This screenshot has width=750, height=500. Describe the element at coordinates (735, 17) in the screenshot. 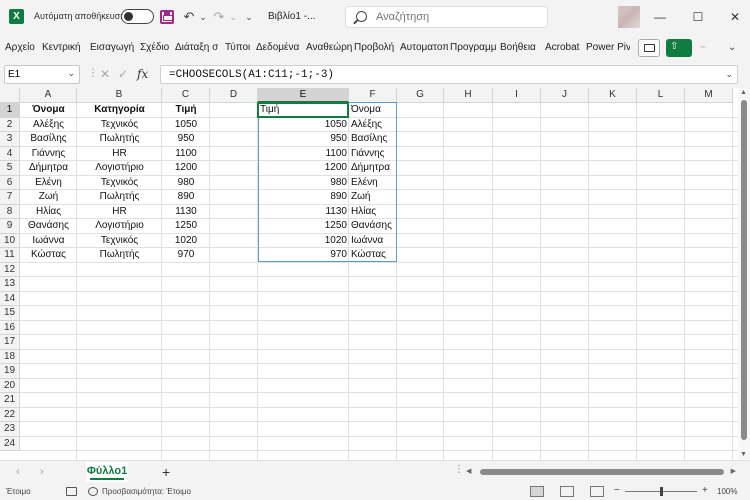

I see `close-icon: ✕` at that location.